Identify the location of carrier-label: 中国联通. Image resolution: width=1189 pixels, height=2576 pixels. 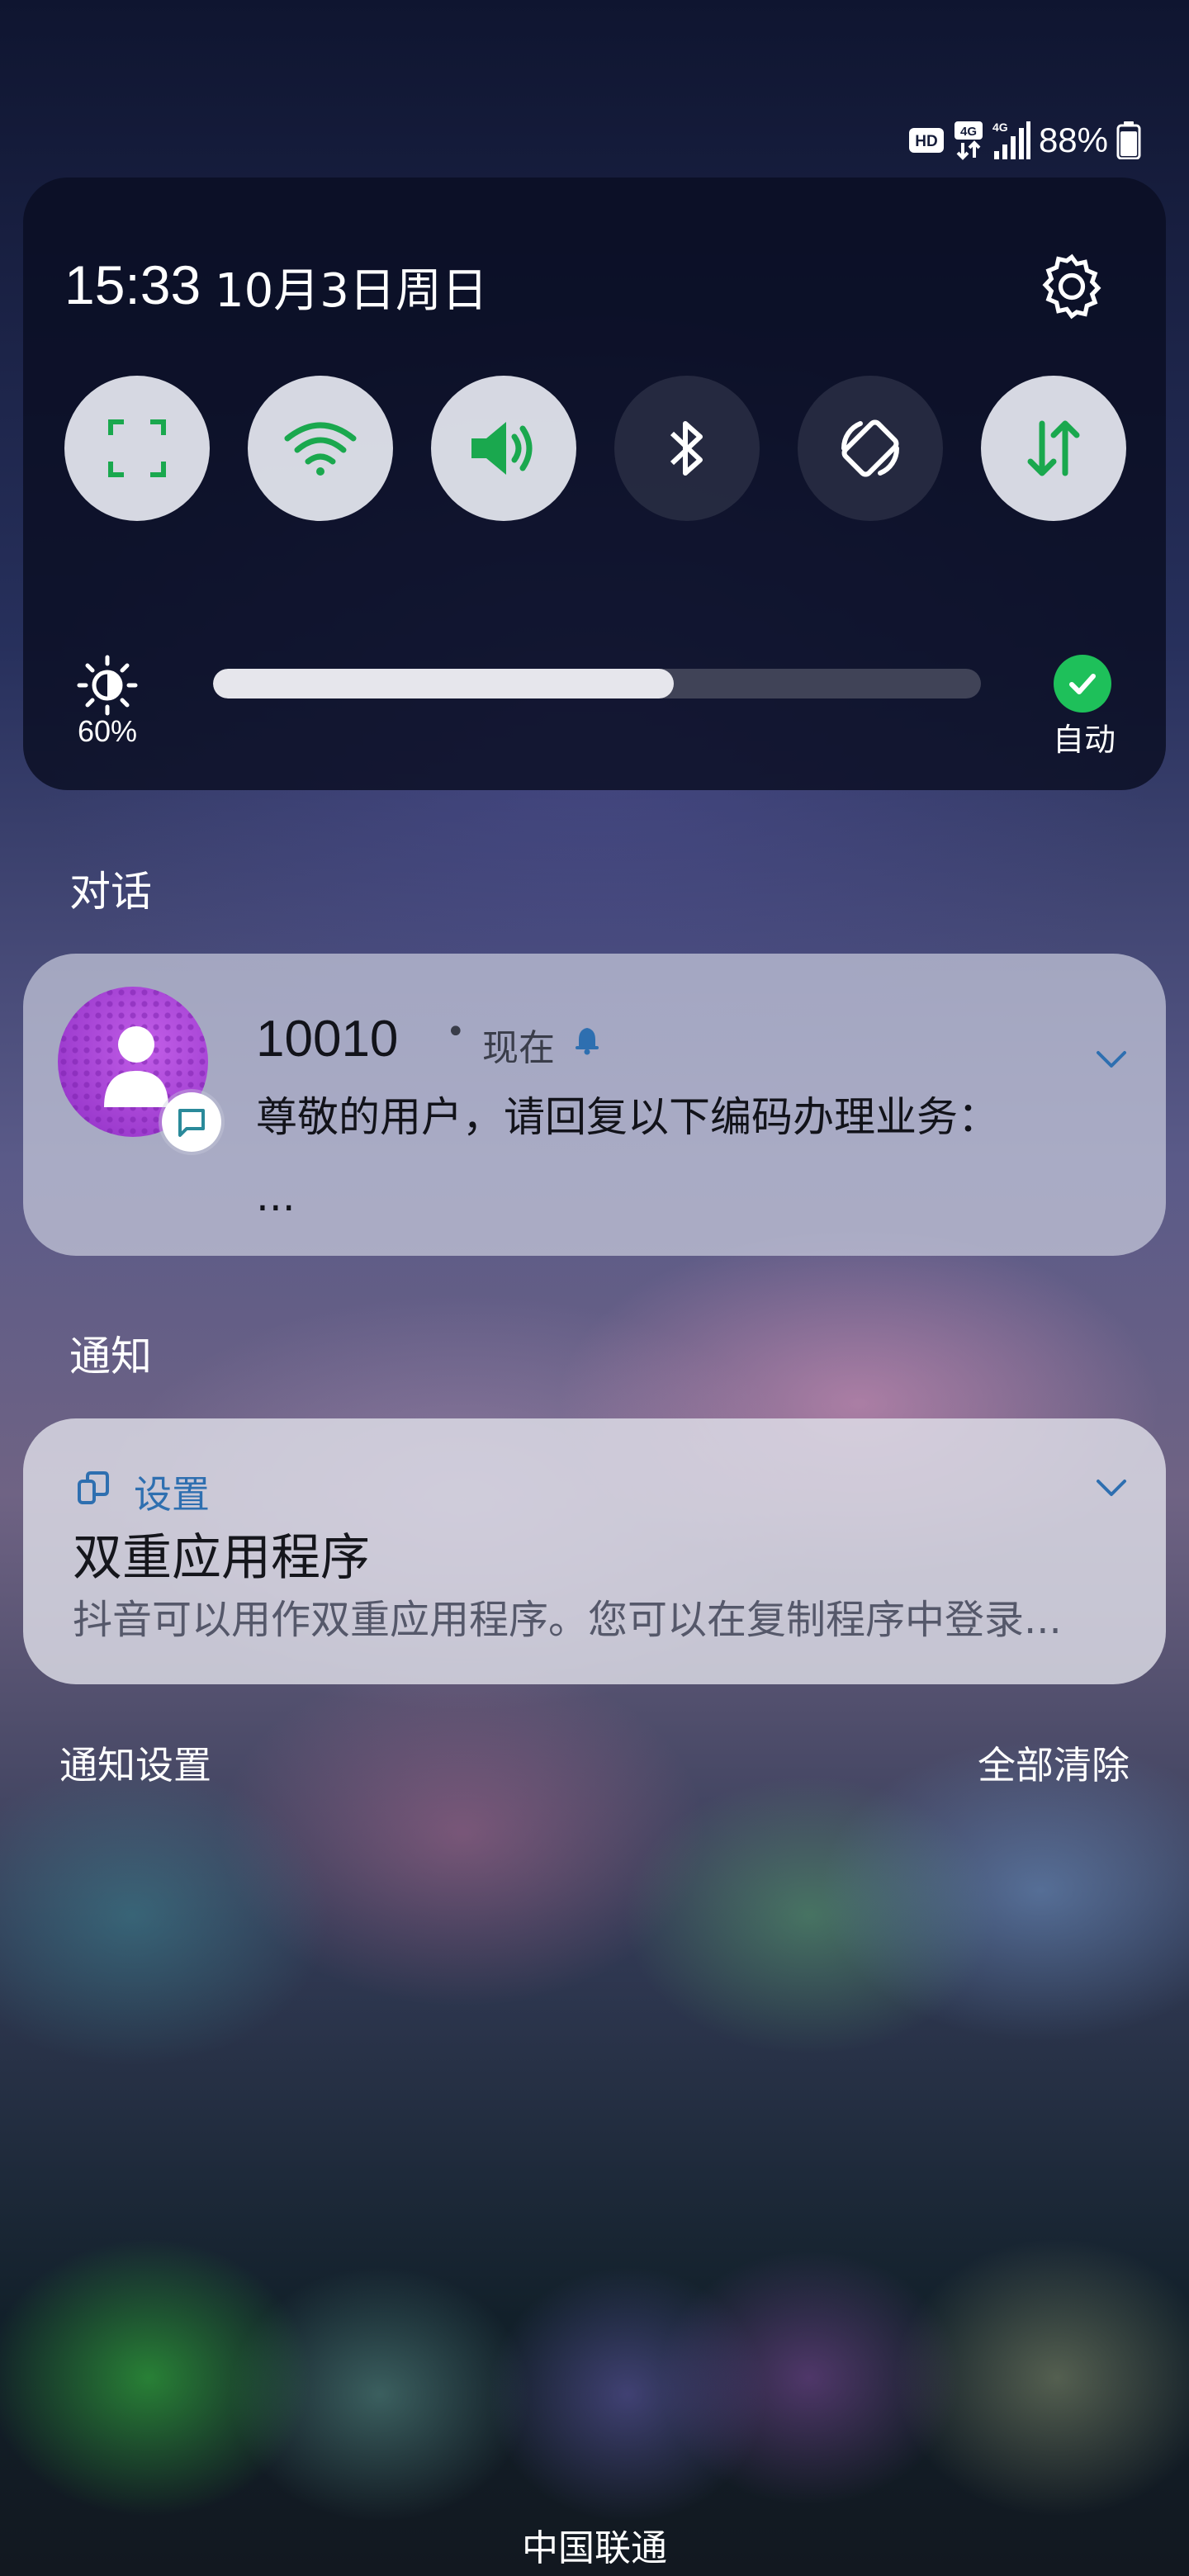
(594, 2548).